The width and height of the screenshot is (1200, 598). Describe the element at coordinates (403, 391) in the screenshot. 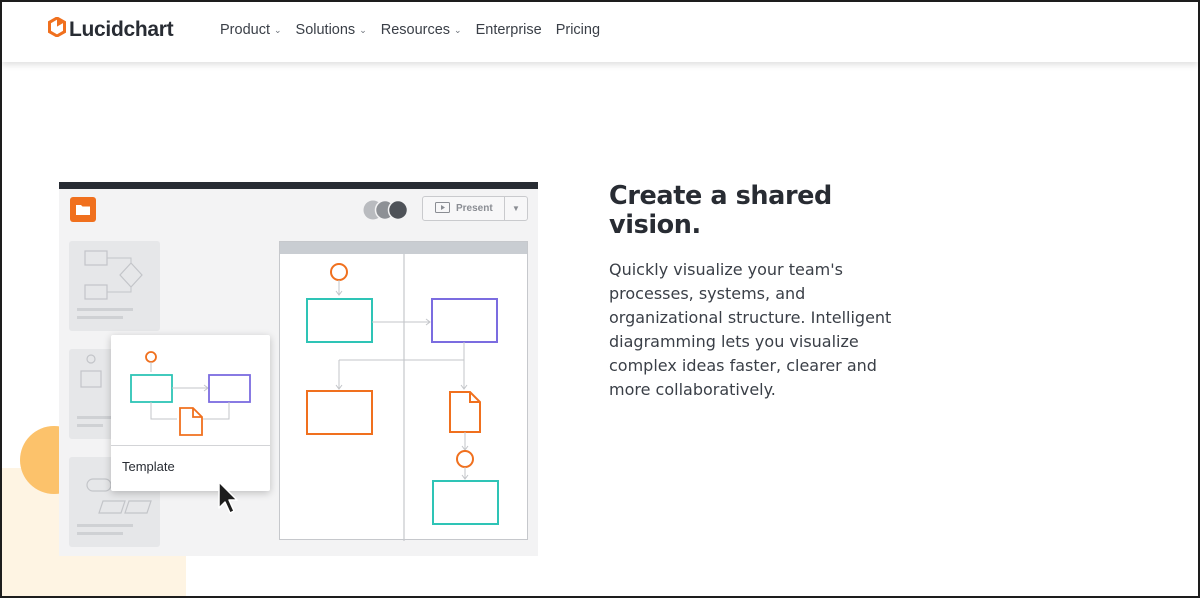

I see `diagram-canvas` at that location.